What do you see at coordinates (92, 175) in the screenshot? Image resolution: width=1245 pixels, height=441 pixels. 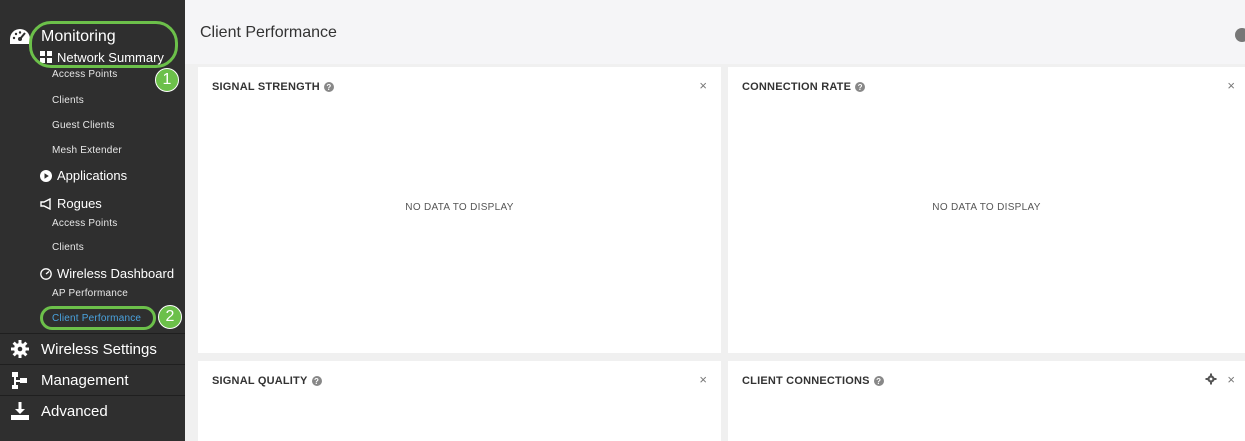 I see `applications-label: Applications` at bounding box center [92, 175].